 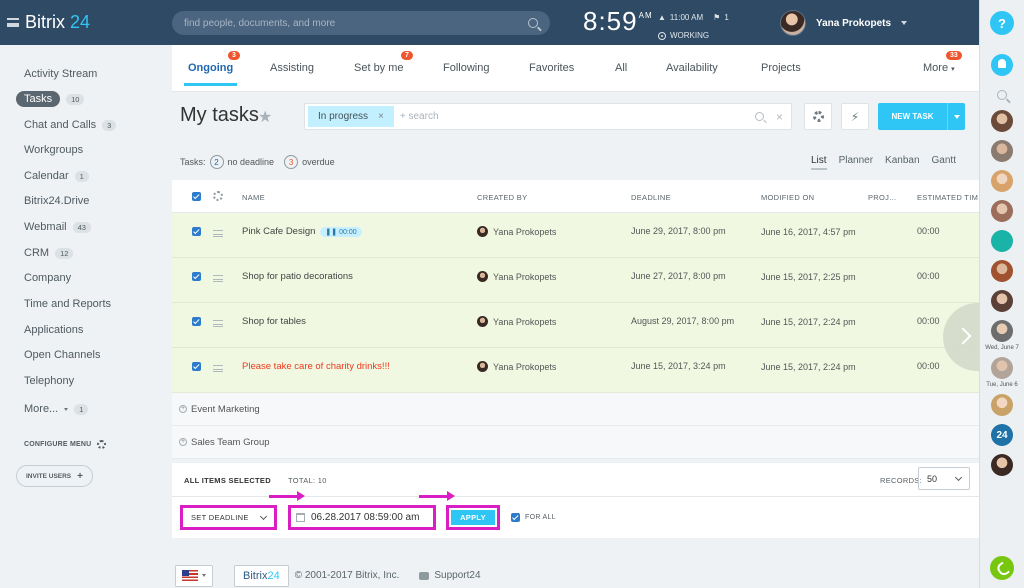 What do you see at coordinates (274, 321) in the screenshot?
I see `task-name: Shop for tables` at bounding box center [274, 321].